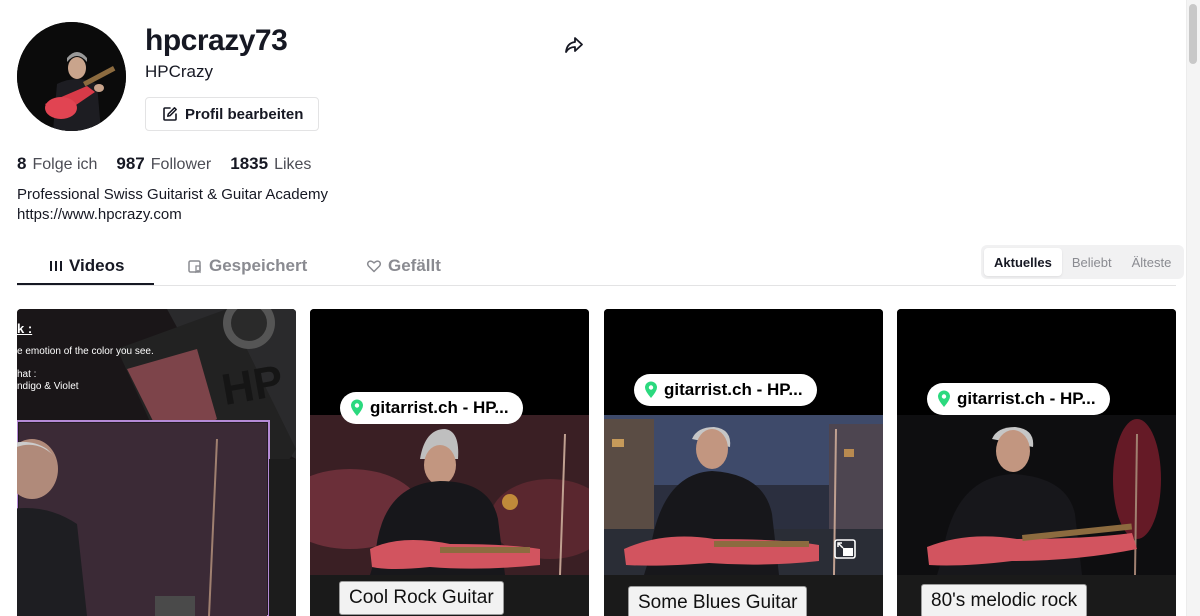 Image resolution: width=1200 pixels, height=616 pixels. What do you see at coordinates (130, 163) in the screenshot?
I see `followers-count: 987` at bounding box center [130, 163].